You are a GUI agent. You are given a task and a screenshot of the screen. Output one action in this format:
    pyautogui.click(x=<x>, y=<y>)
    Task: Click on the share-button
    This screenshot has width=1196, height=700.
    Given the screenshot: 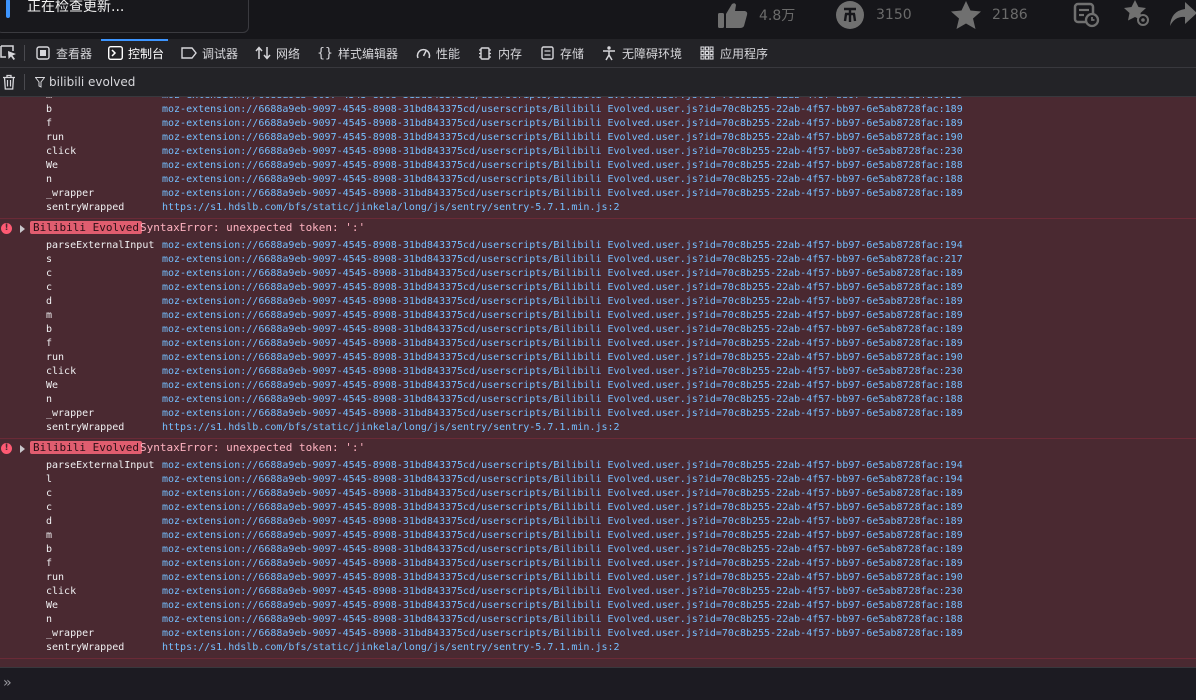 What is the action you would take?
    pyautogui.click(x=1182, y=17)
    